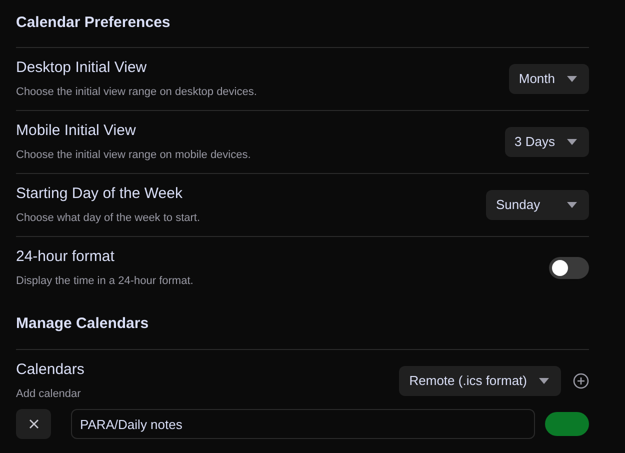 This screenshot has height=453, width=625. I want to click on setting-description: Choose what day of the week to start., so click(108, 218).